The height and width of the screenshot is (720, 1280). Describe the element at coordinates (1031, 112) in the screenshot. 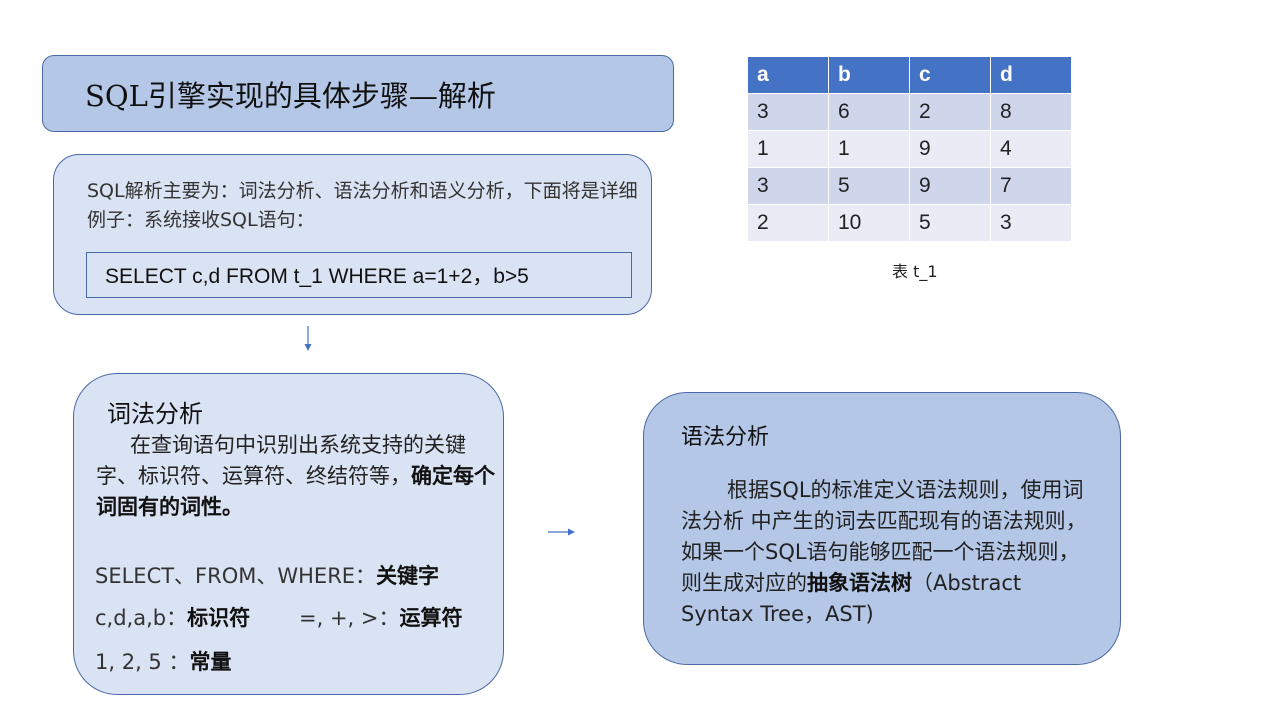

I see `table-cell: 8` at that location.